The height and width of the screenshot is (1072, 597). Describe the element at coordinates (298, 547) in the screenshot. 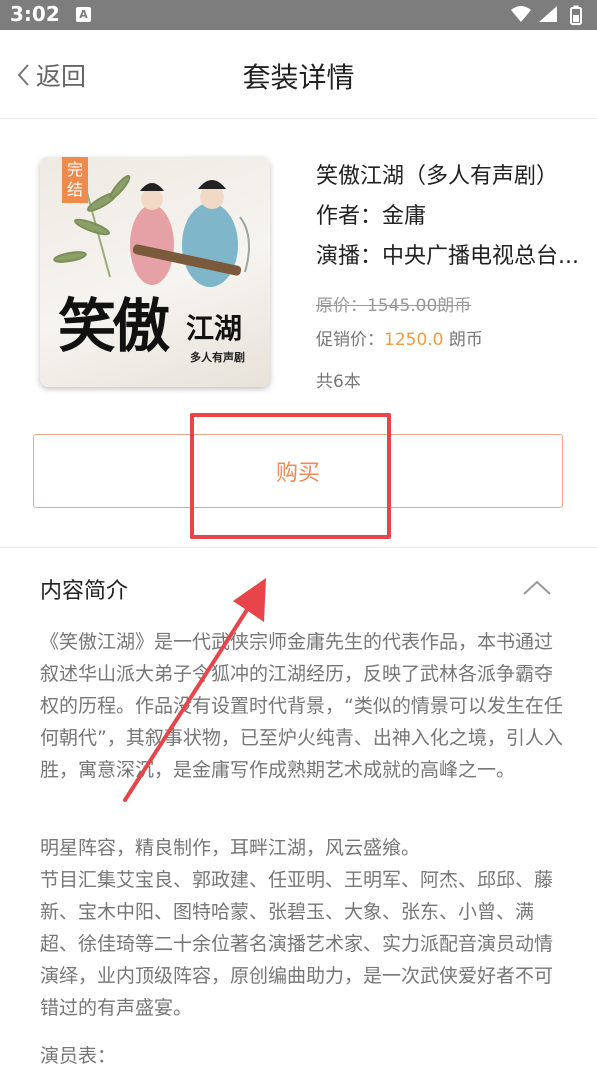

I see `section-divider` at that location.